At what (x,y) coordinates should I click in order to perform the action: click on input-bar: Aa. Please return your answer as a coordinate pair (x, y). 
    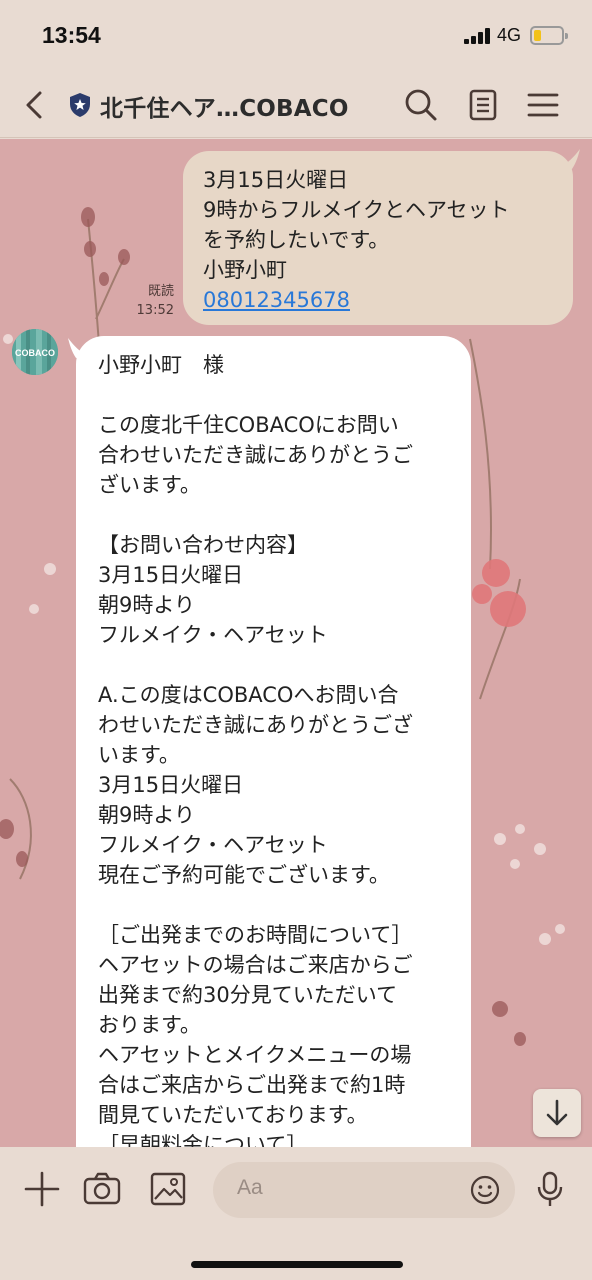
    Looking at the image, I should click on (296, 1213).